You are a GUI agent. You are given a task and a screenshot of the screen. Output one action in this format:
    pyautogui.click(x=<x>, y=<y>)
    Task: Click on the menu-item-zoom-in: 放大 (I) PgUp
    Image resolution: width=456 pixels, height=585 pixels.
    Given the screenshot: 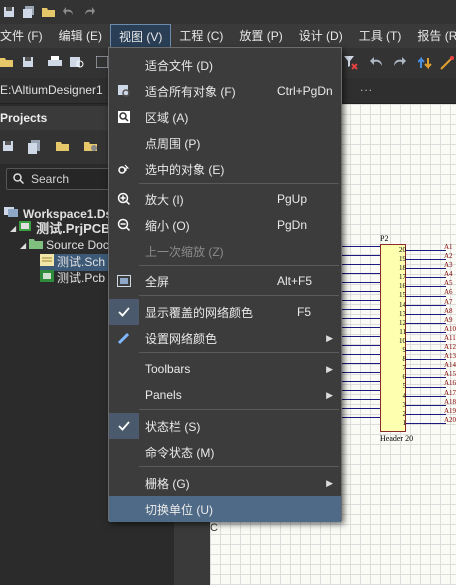 What is the action you would take?
    pyautogui.click(x=225, y=199)
    